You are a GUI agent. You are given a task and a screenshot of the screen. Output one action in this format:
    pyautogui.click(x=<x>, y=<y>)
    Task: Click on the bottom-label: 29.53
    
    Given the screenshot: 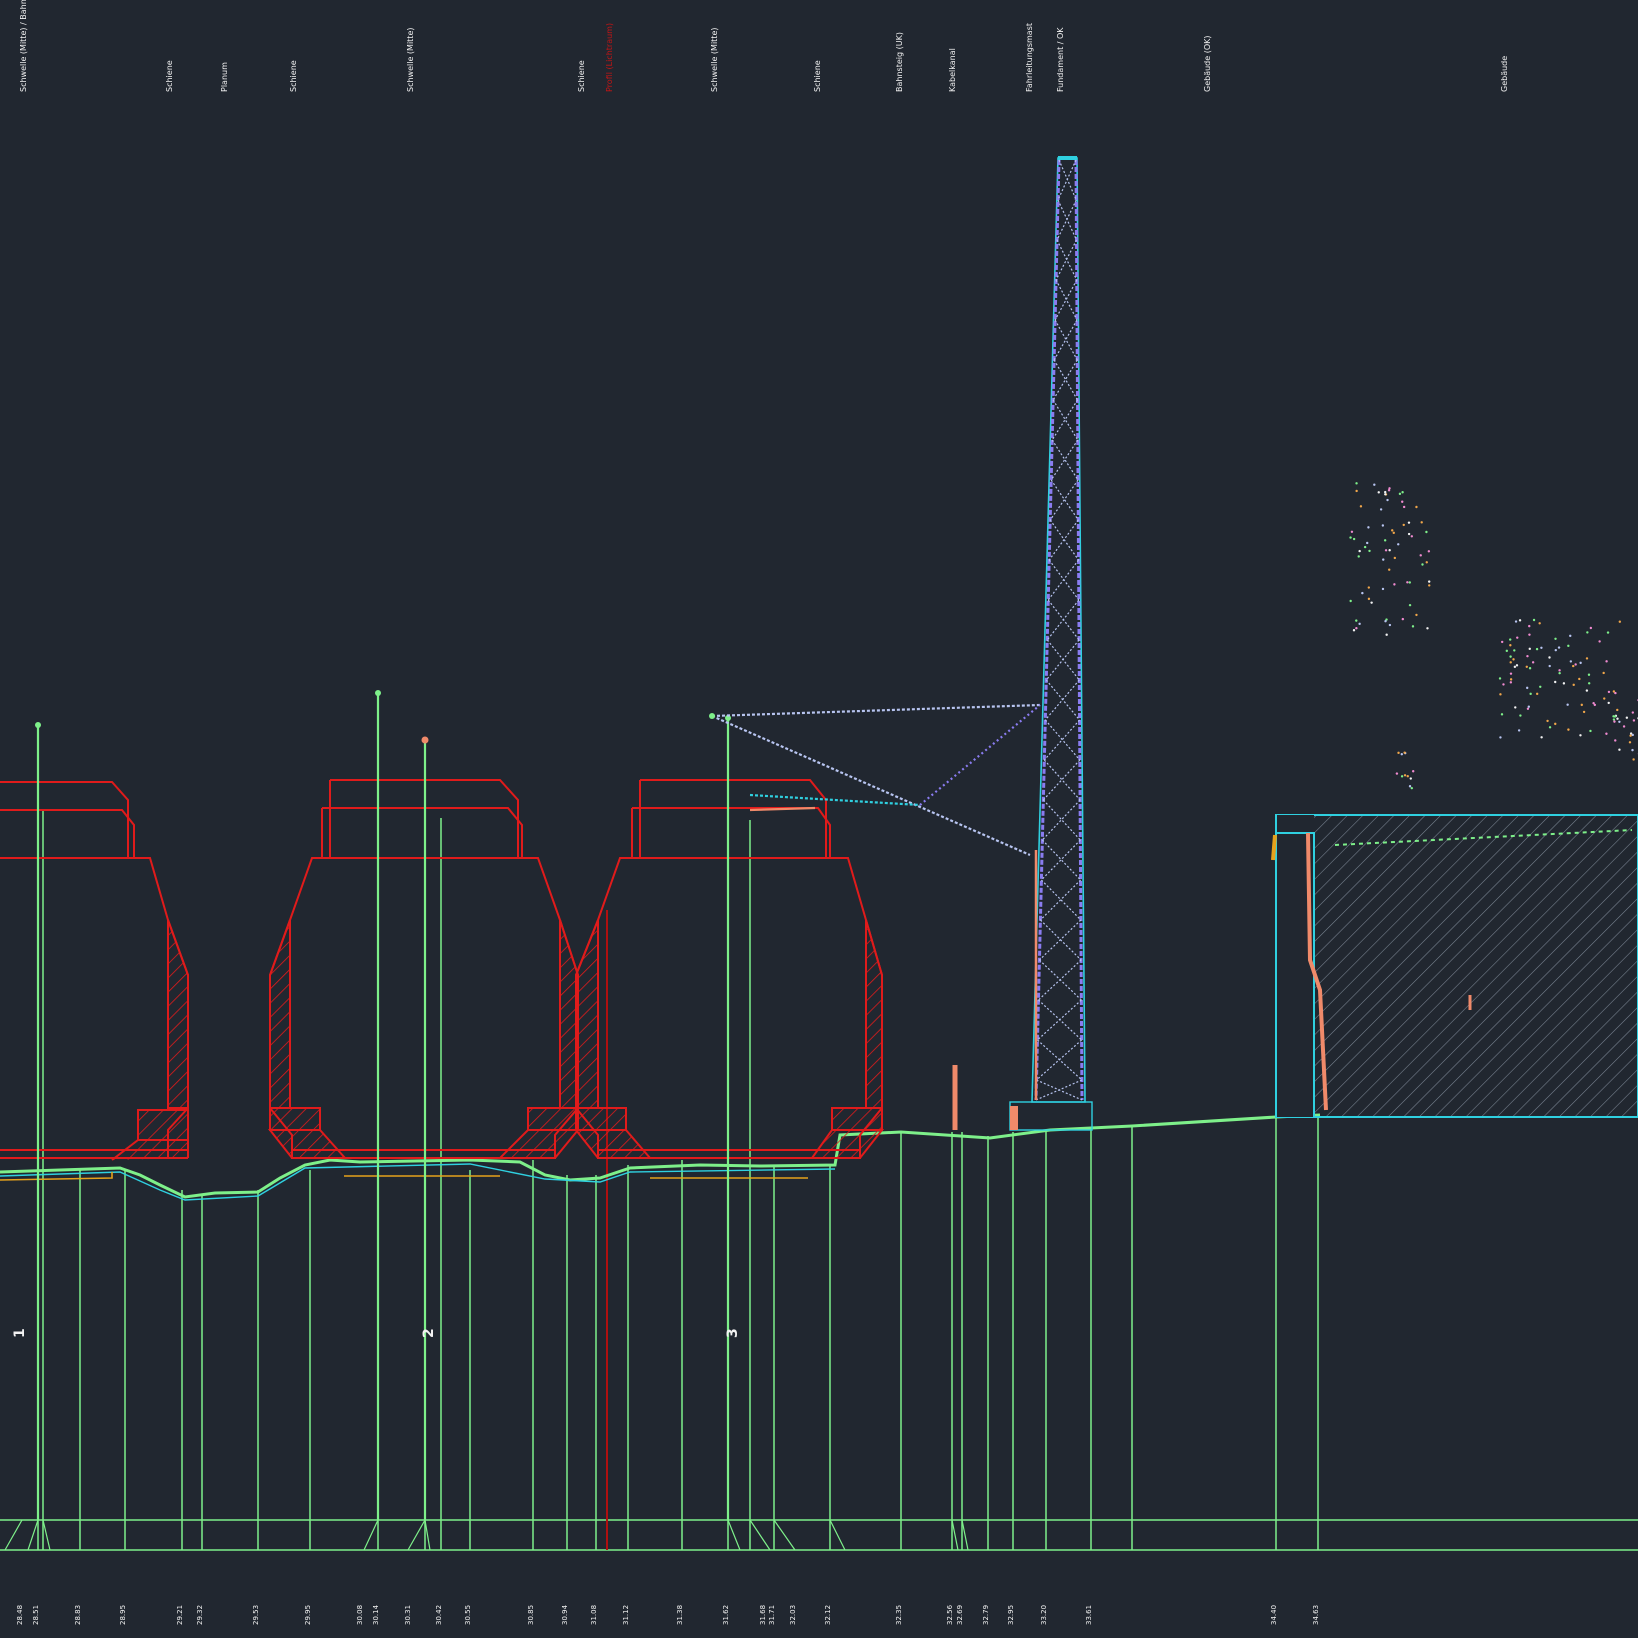 What is the action you would take?
    pyautogui.click(x=256, y=1615)
    